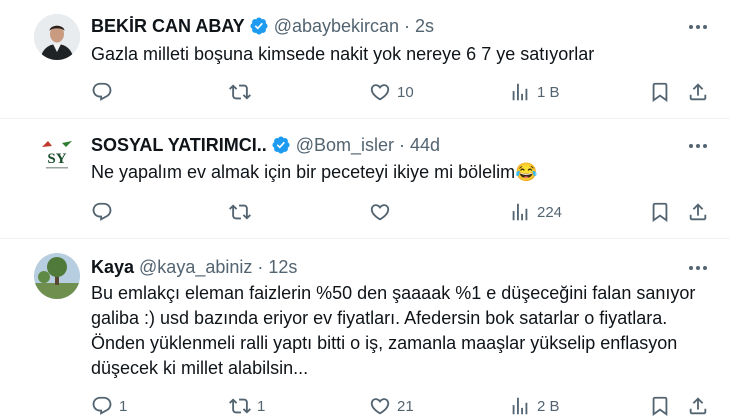 The image size is (730, 420). I want to click on timestamp: 44d, so click(425, 145).